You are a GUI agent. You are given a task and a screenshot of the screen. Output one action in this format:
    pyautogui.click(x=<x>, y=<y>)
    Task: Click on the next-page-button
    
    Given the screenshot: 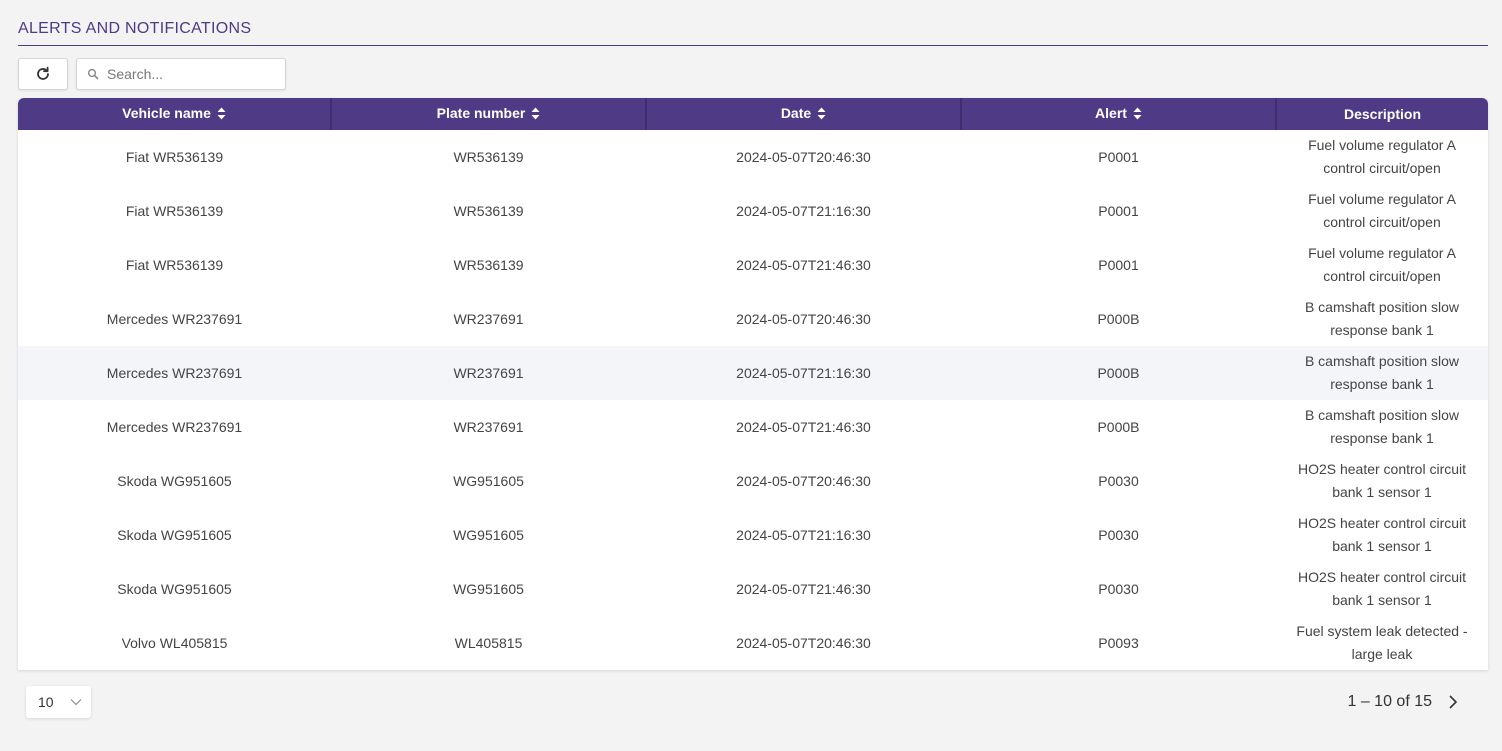 What is the action you would take?
    pyautogui.click(x=1453, y=702)
    